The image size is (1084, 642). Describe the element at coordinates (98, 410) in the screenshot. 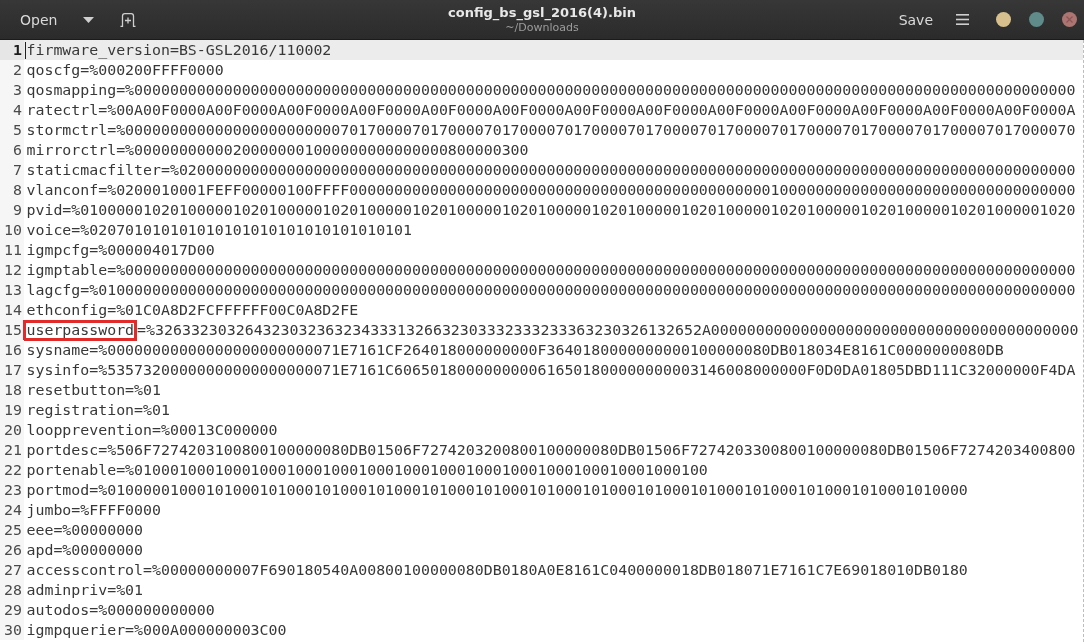

I see `code-text: registration=%01` at that location.